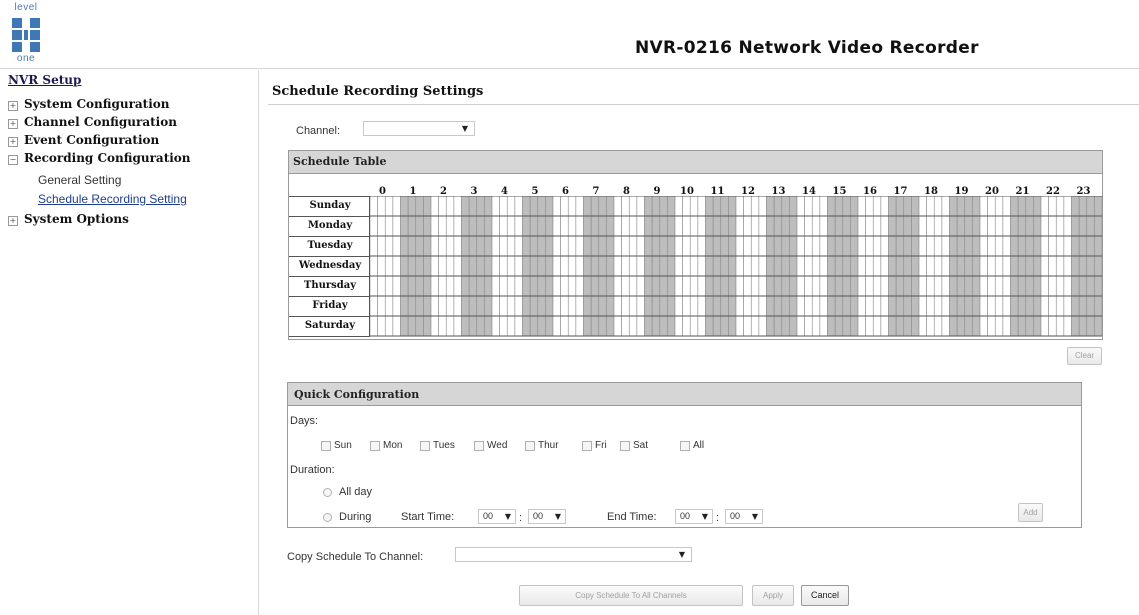  Describe the element at coordinates (825, 595) in the screenshot. I see `cancel-button: Cancel` at that location.